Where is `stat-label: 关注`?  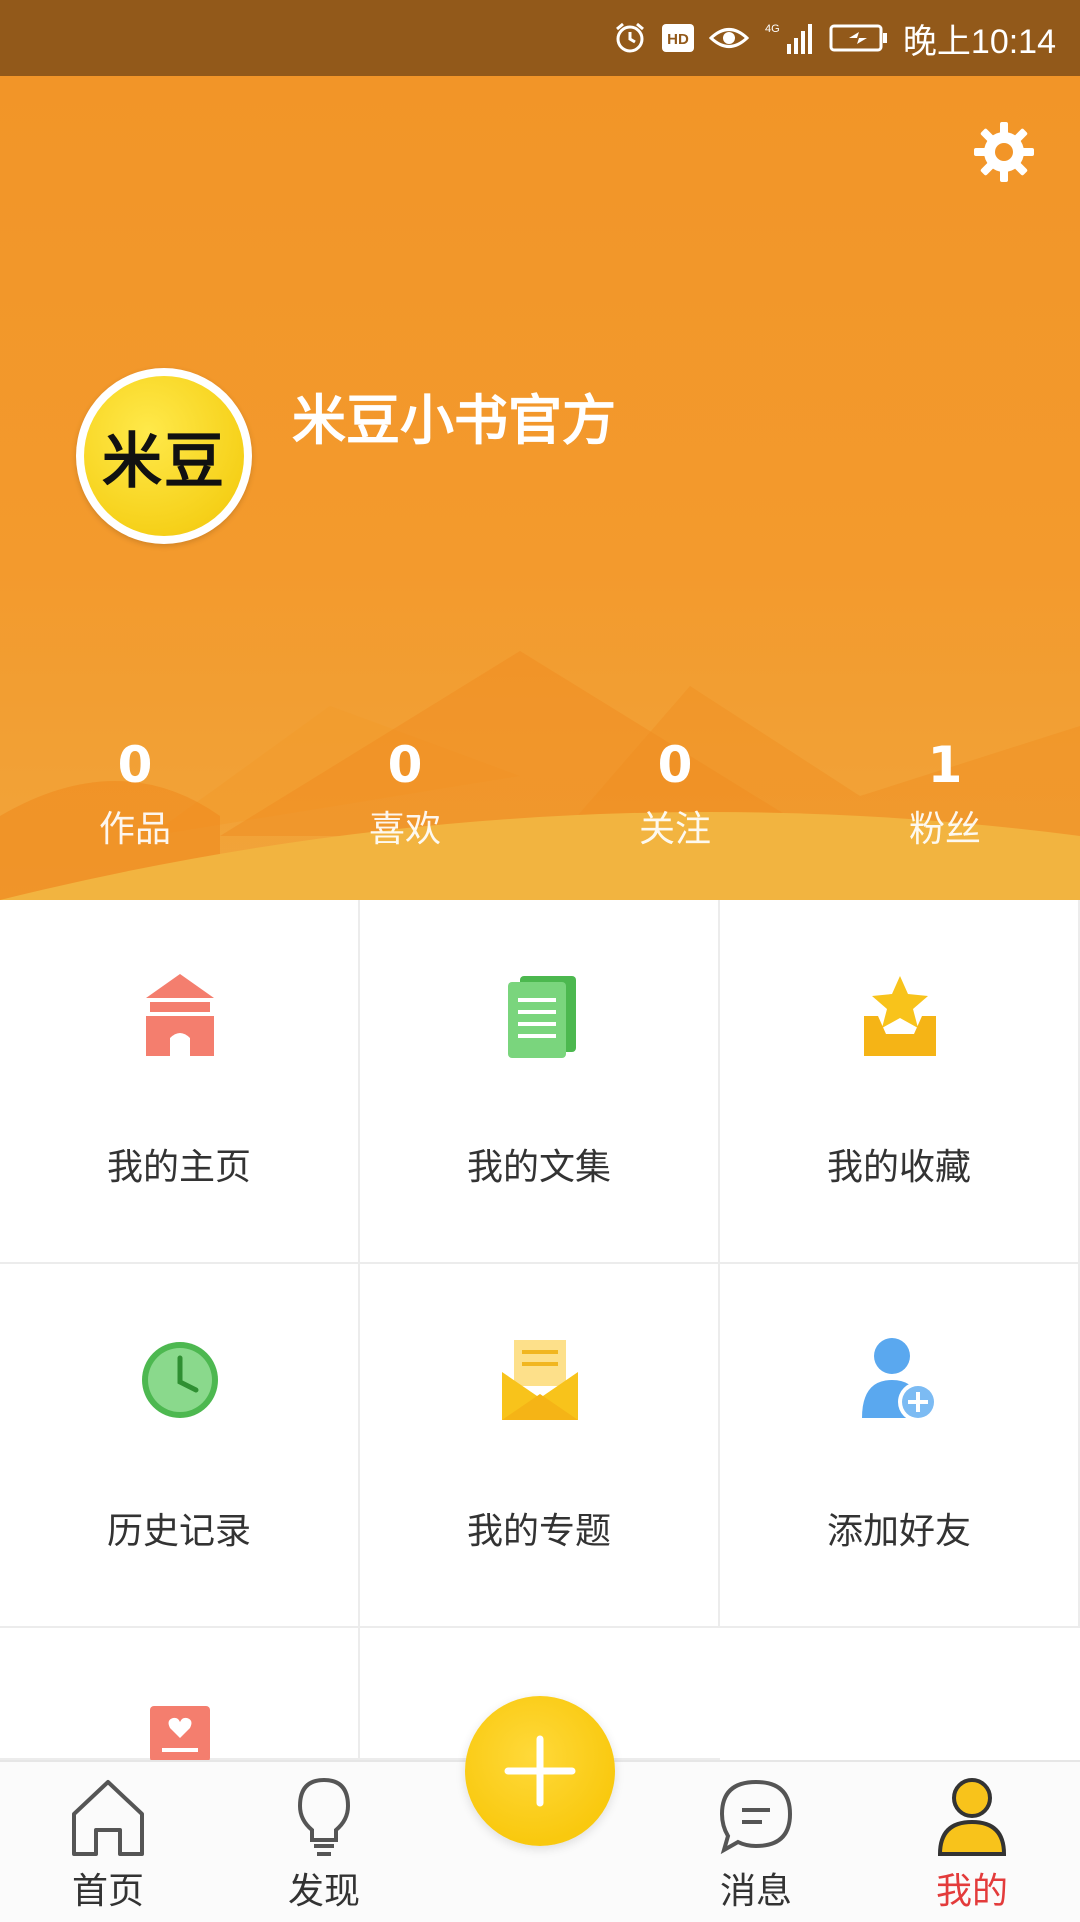 stat-label: 关注 is located at coordinates (674, 829).